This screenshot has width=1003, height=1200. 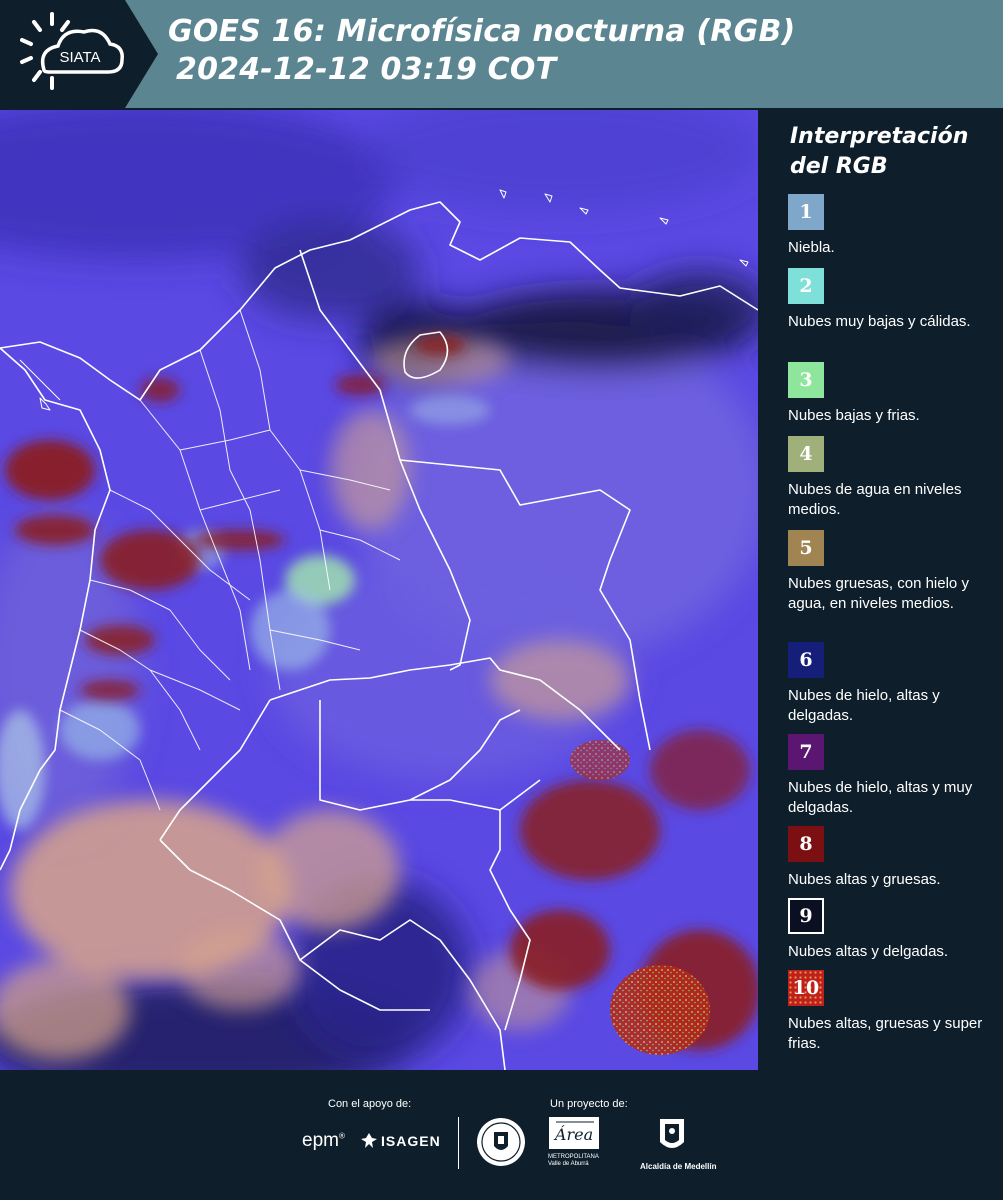 What do you see at coordinates (879, 136) in the screenshot?
I see `legend-title-line1: Interpretación` at bounding box center [879, 136].